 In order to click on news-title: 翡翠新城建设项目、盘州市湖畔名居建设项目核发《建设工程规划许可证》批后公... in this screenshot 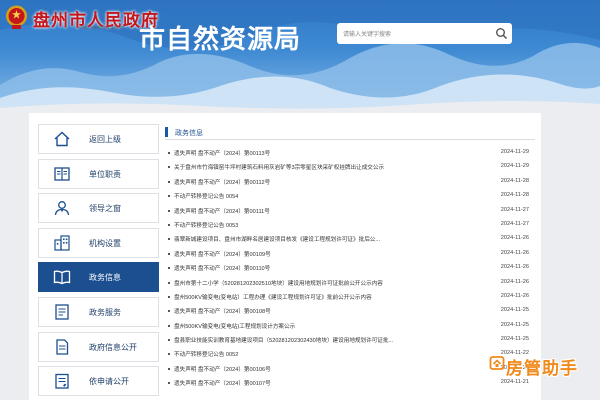, I will do `click(277, 239)`.